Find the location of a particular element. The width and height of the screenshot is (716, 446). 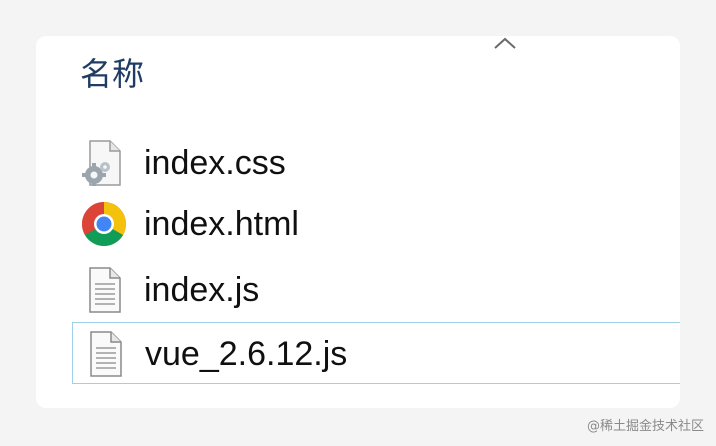

column-header-name: 名称 is located at coordinates (112, 74).